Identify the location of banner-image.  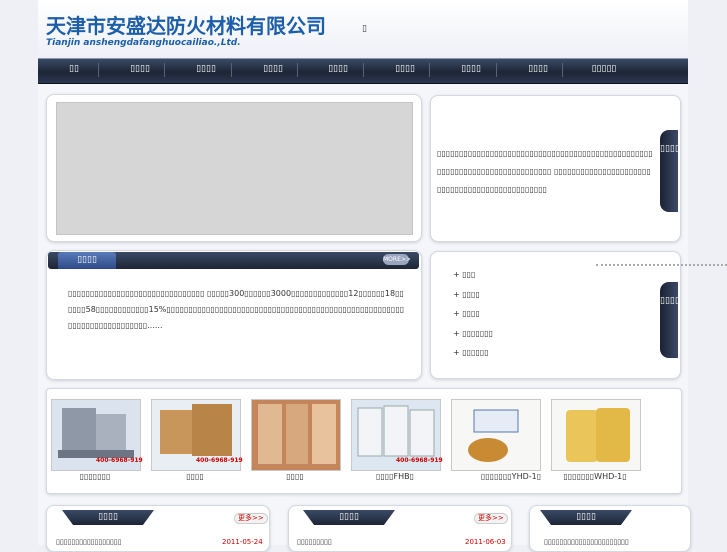
(234, 168).